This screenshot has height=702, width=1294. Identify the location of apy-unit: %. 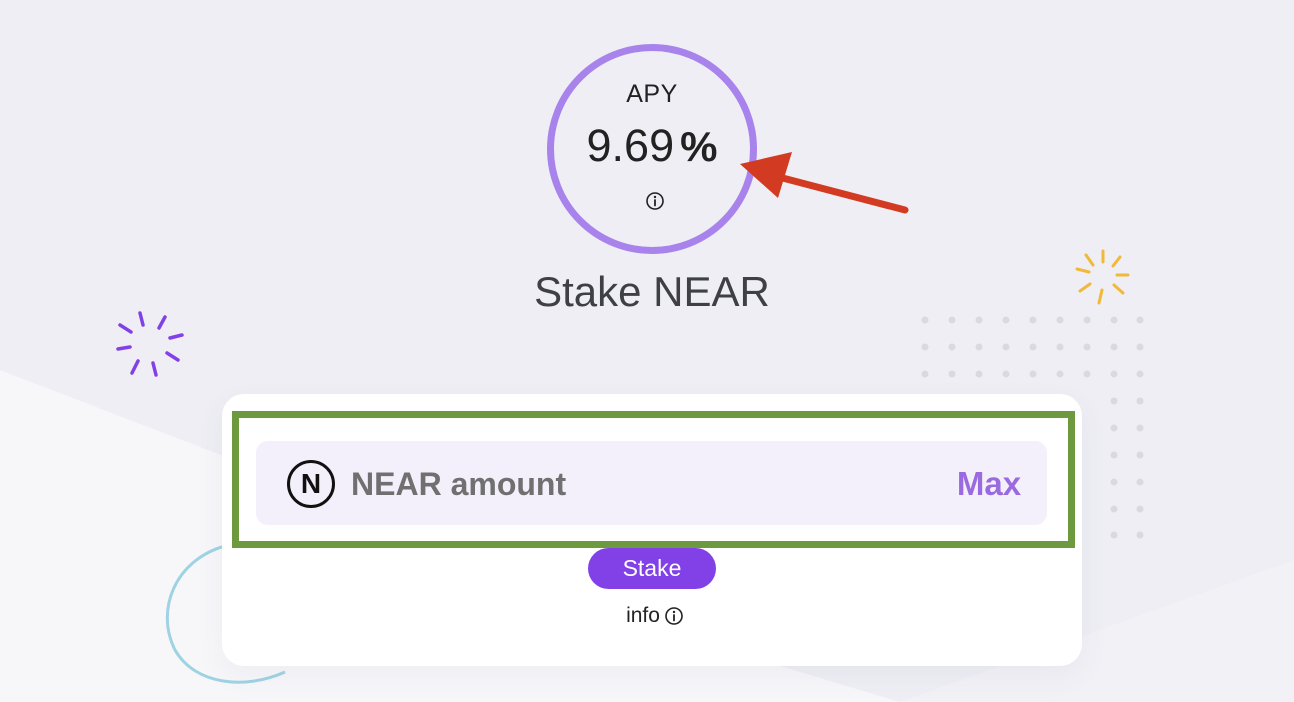
(699, 146).